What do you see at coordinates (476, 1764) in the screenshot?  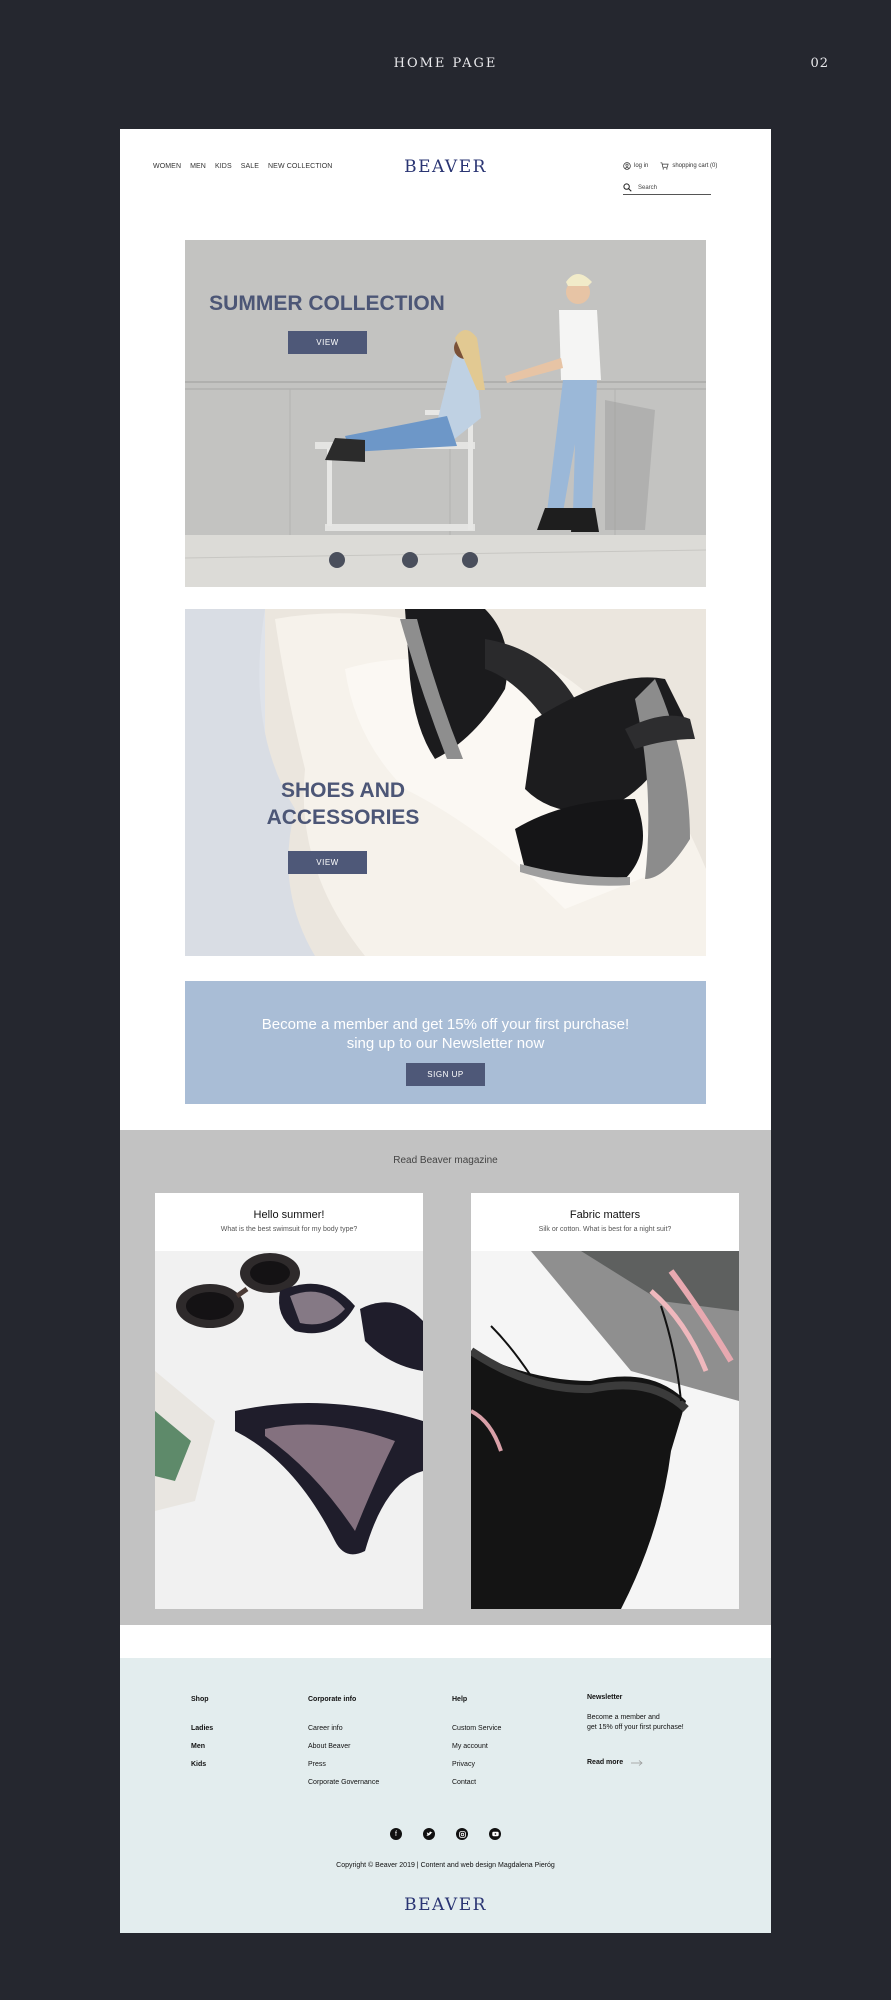 I see `footer-link-privacy: Privacy` at bounding box center [476, 1764].